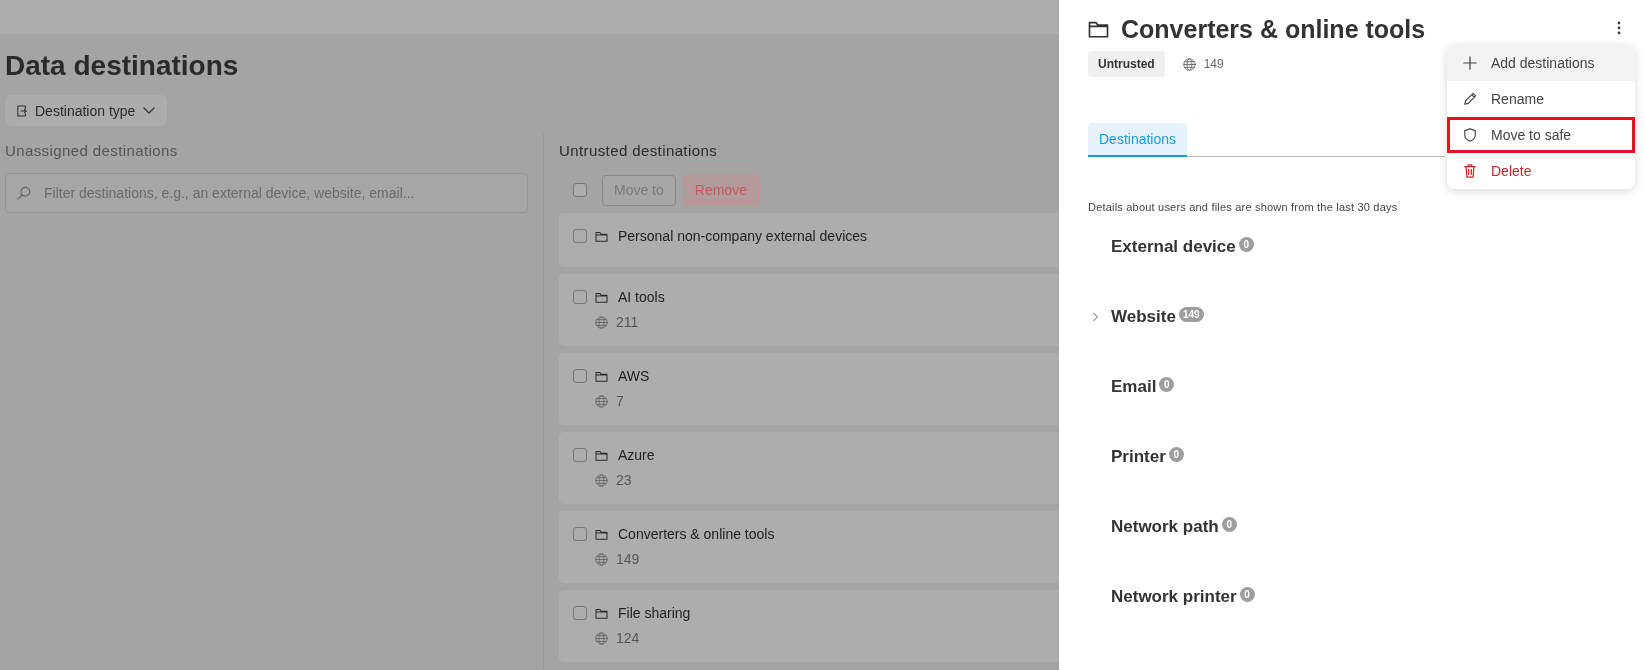 This screenshot has height=670, width=1645. What do you see at coordinates (639, 151) in the screenshot?
I see `section-heading: Untrusted destinations` at bounding box center [639, 151].